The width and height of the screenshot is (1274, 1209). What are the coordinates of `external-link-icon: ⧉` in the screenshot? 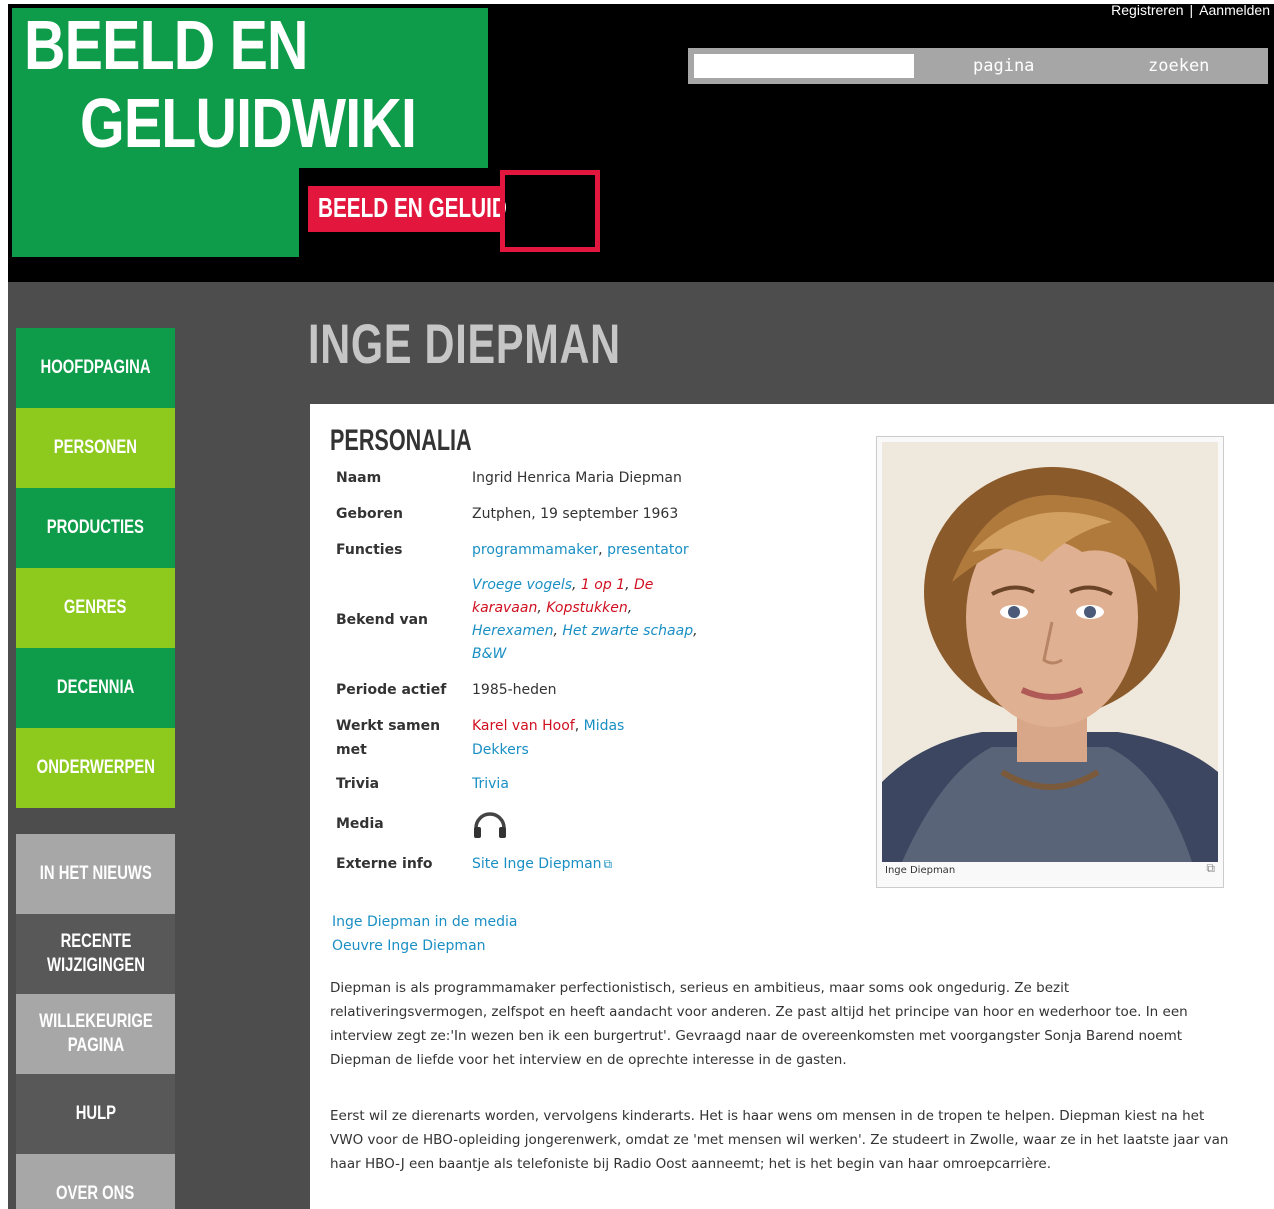 It's located at (608, 864).